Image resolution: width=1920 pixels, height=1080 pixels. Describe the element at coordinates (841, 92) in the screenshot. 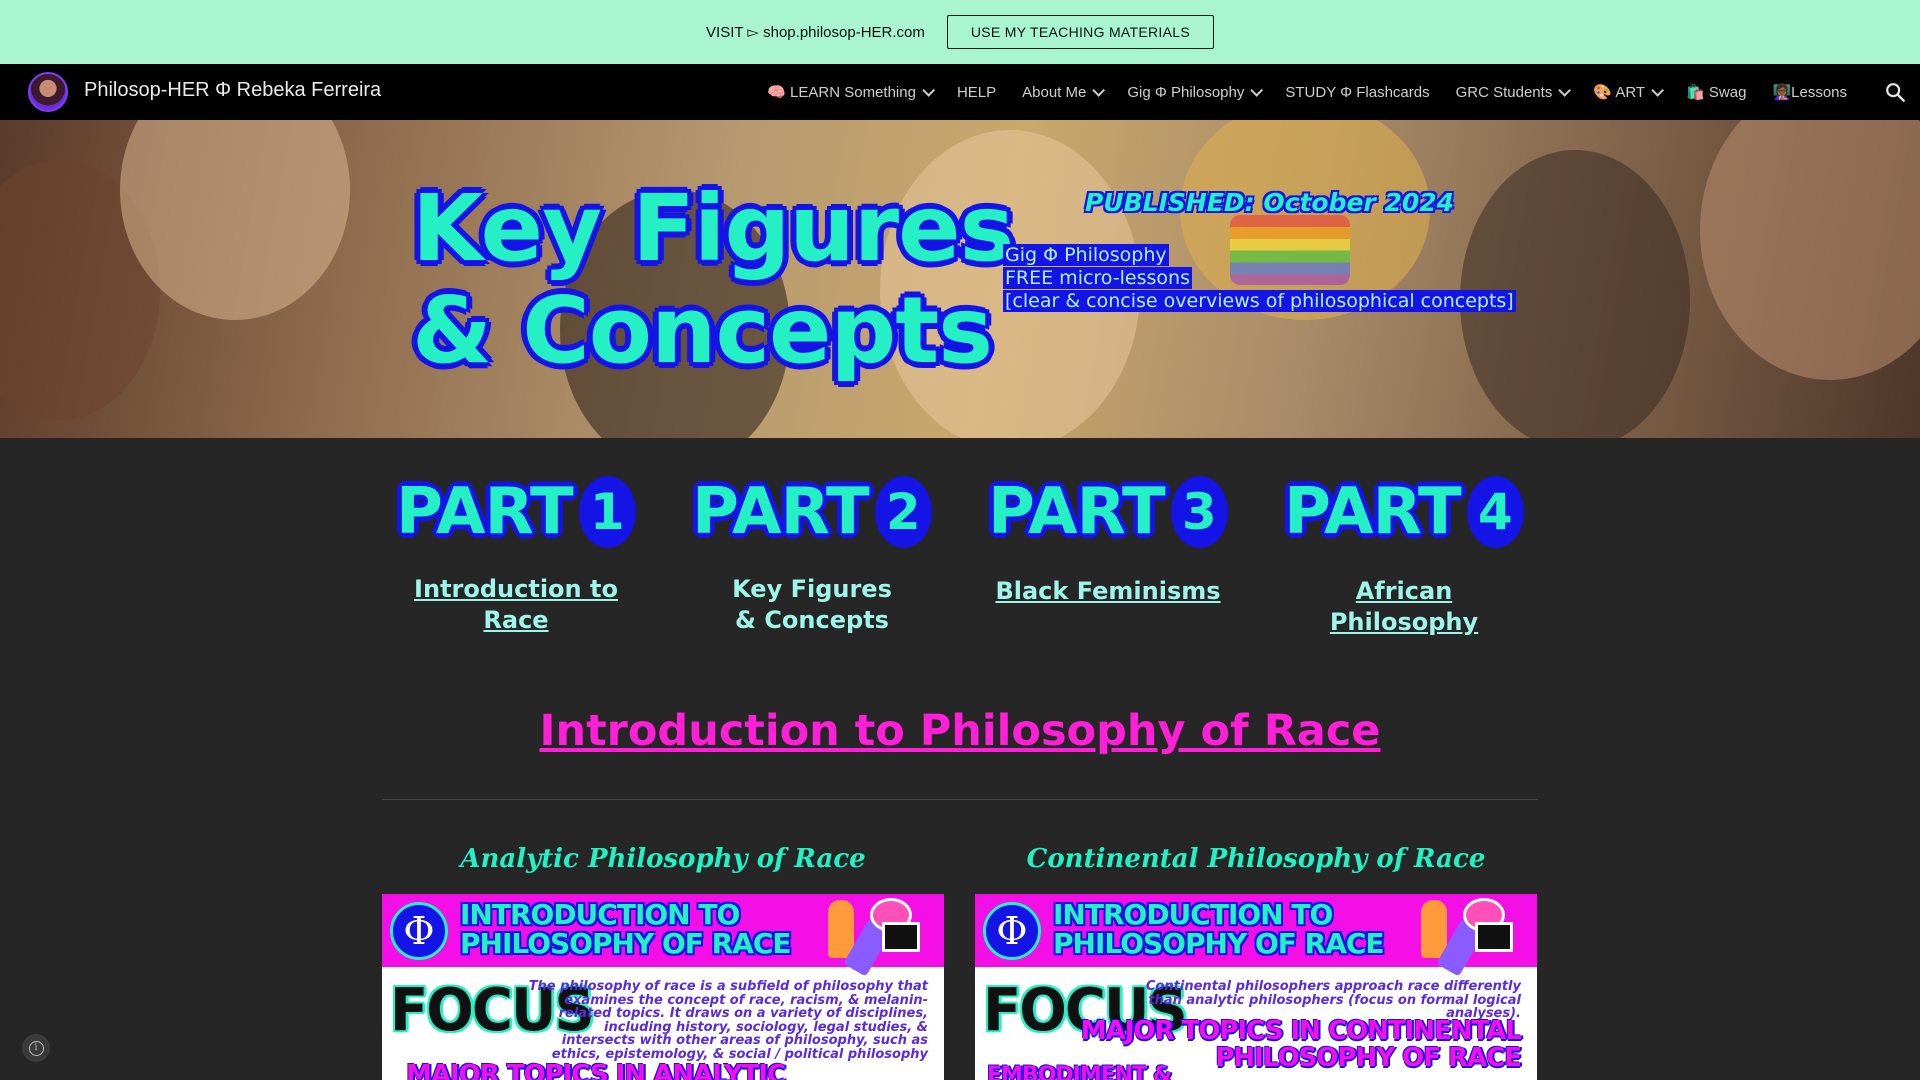

I see `nav-item-label: 🧠 LEARN Something` at that location.